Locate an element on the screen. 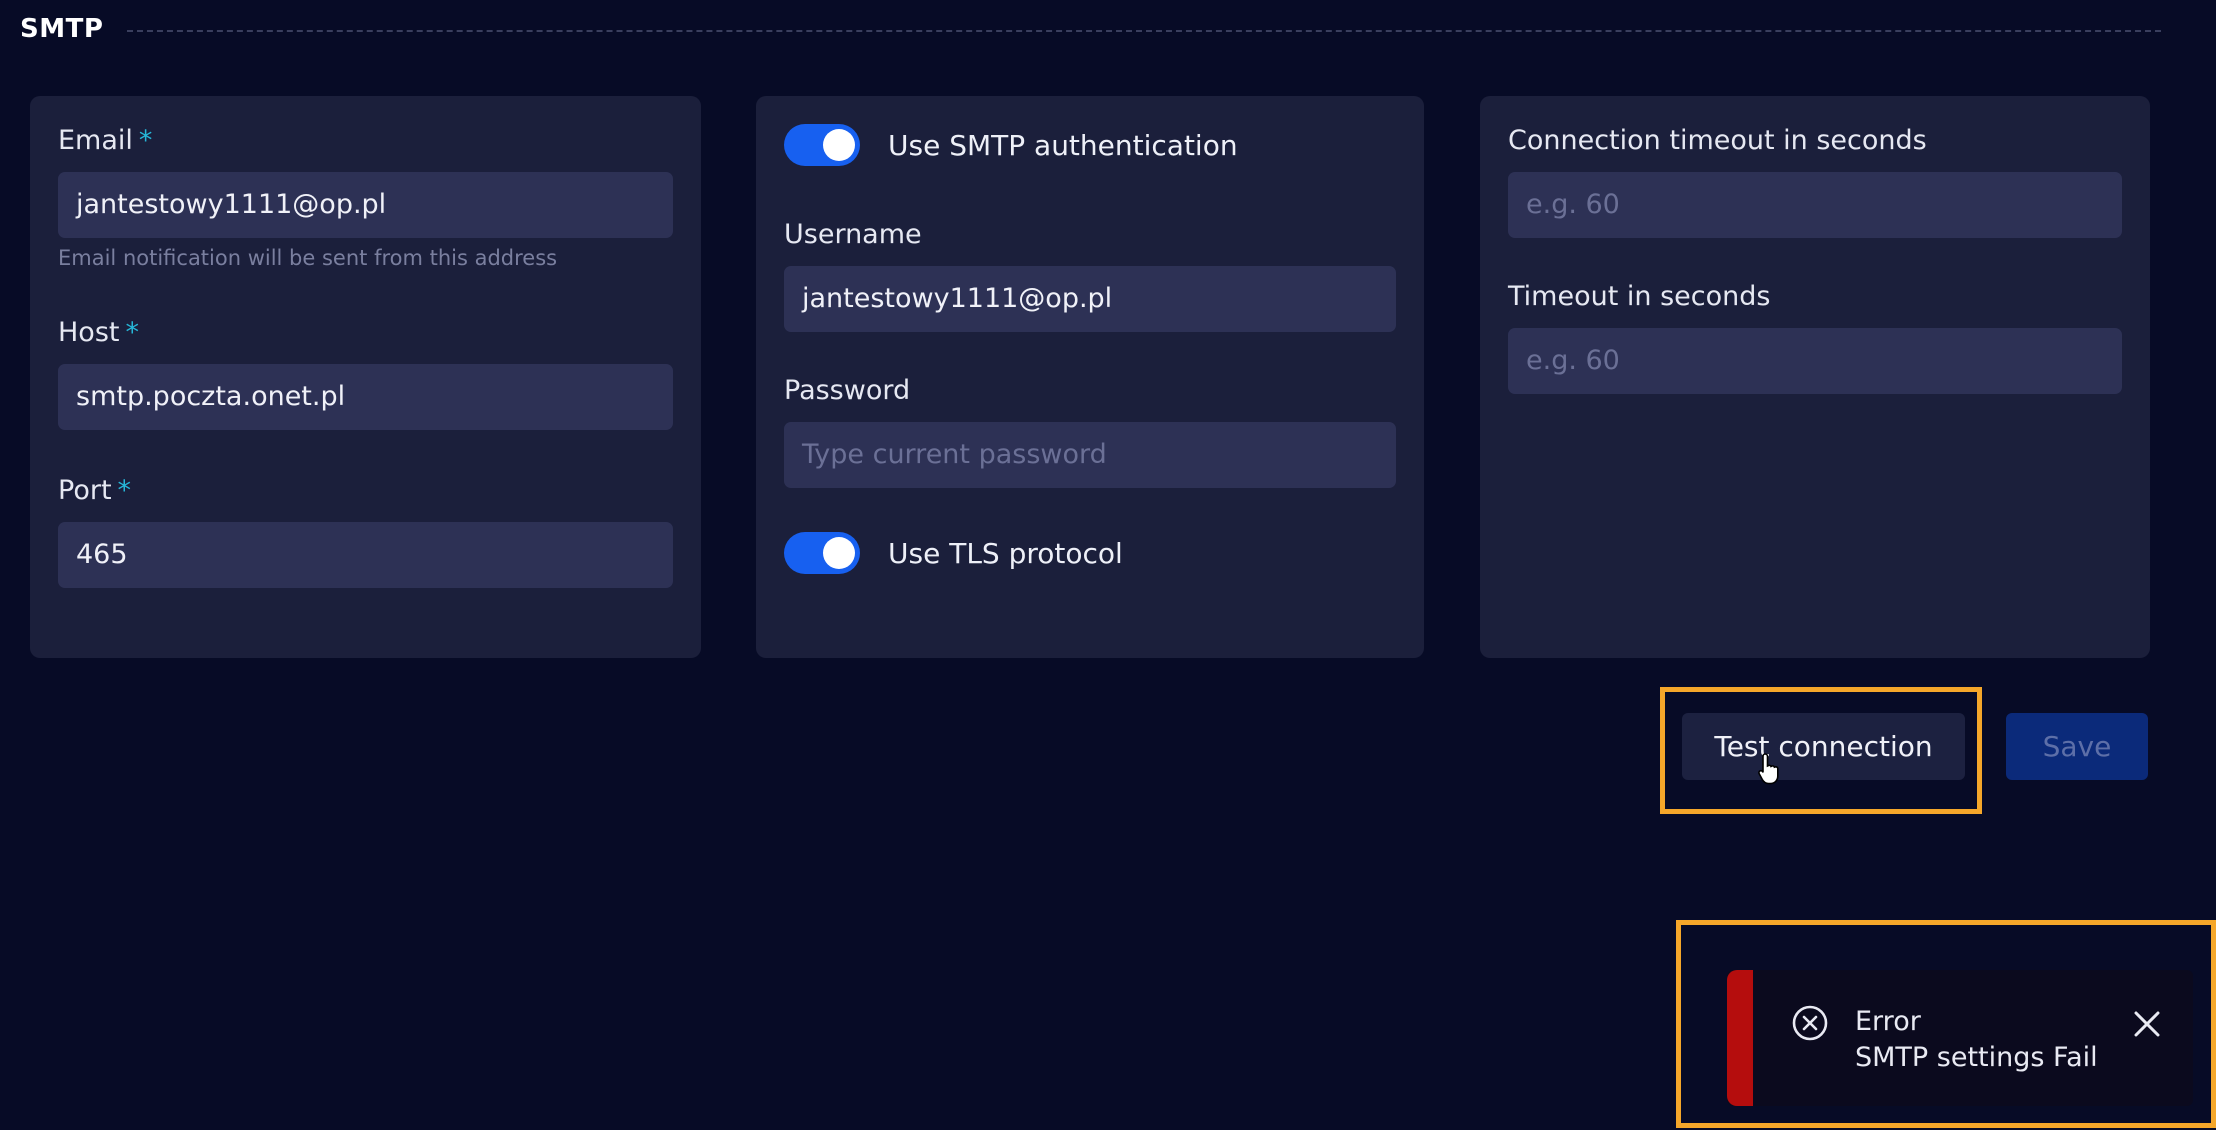 This screenshot has width=2216, height=1130. toast-error-bar is located at coordinates (1740, 1038).